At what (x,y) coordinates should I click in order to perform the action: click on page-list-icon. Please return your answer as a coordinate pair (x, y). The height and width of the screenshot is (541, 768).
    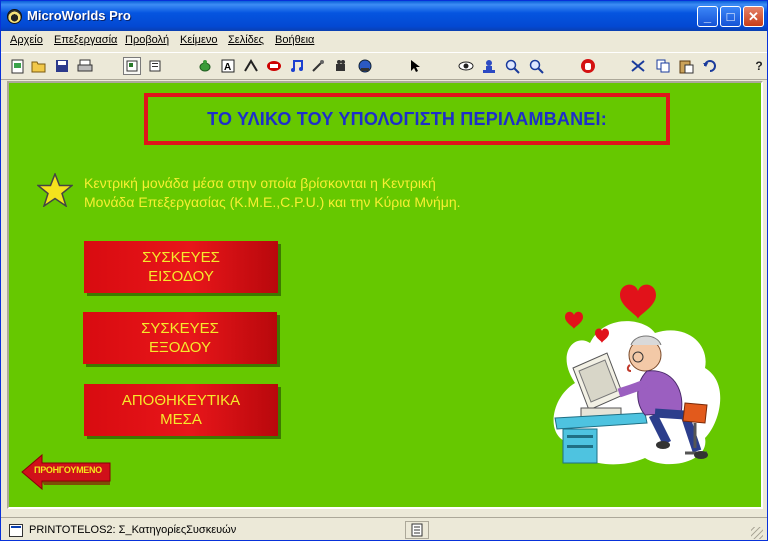
    Looking at the image, I should click on (417, 530).